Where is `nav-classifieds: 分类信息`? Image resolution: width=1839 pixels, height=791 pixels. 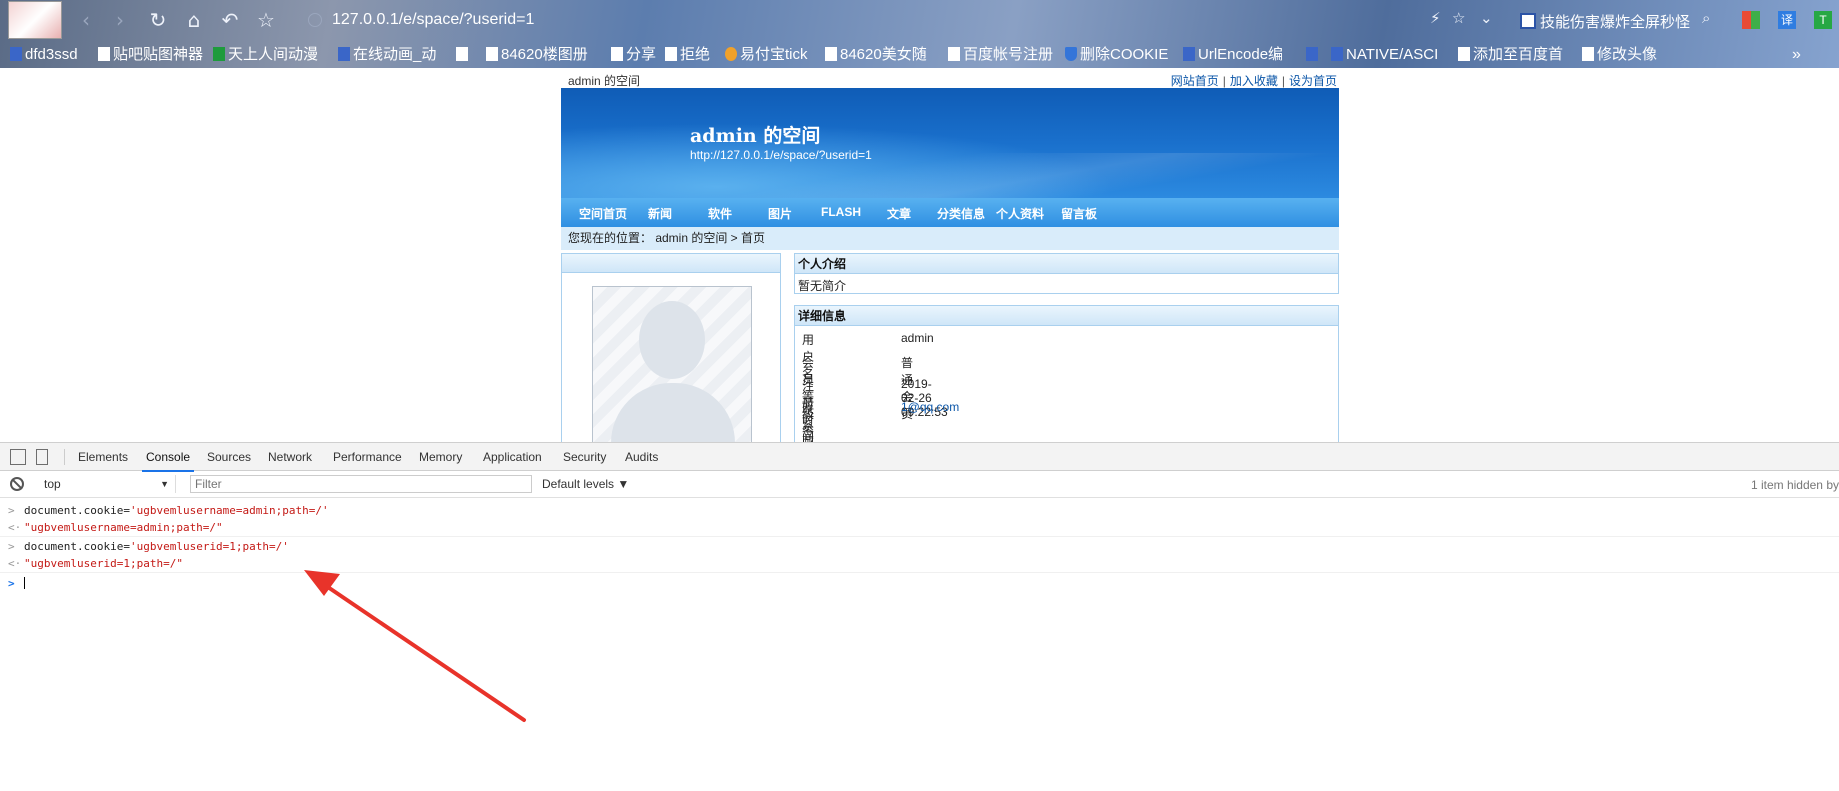
nav-classifieds: 分类信息 is located at coordinates (961, 213).